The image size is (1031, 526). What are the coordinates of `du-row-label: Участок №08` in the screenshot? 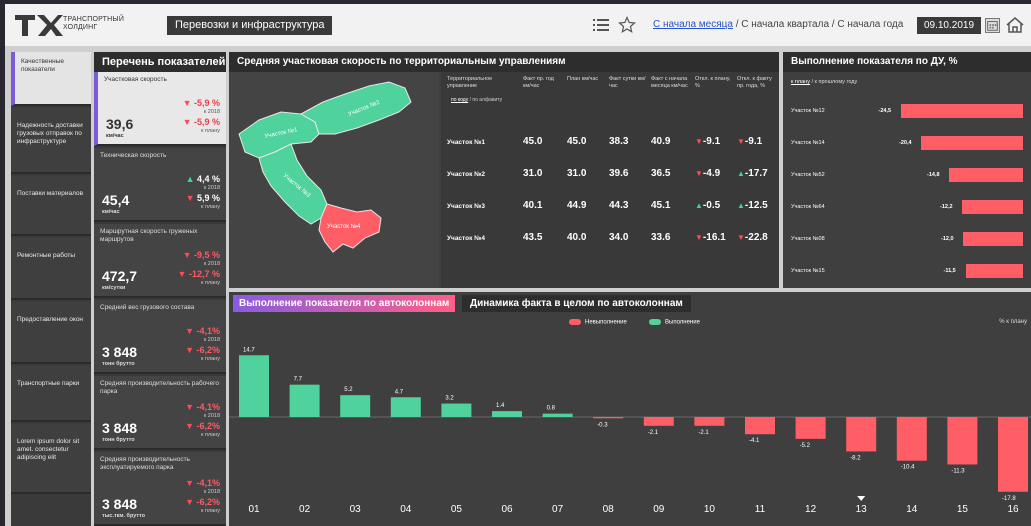 It's located at (808, 239).